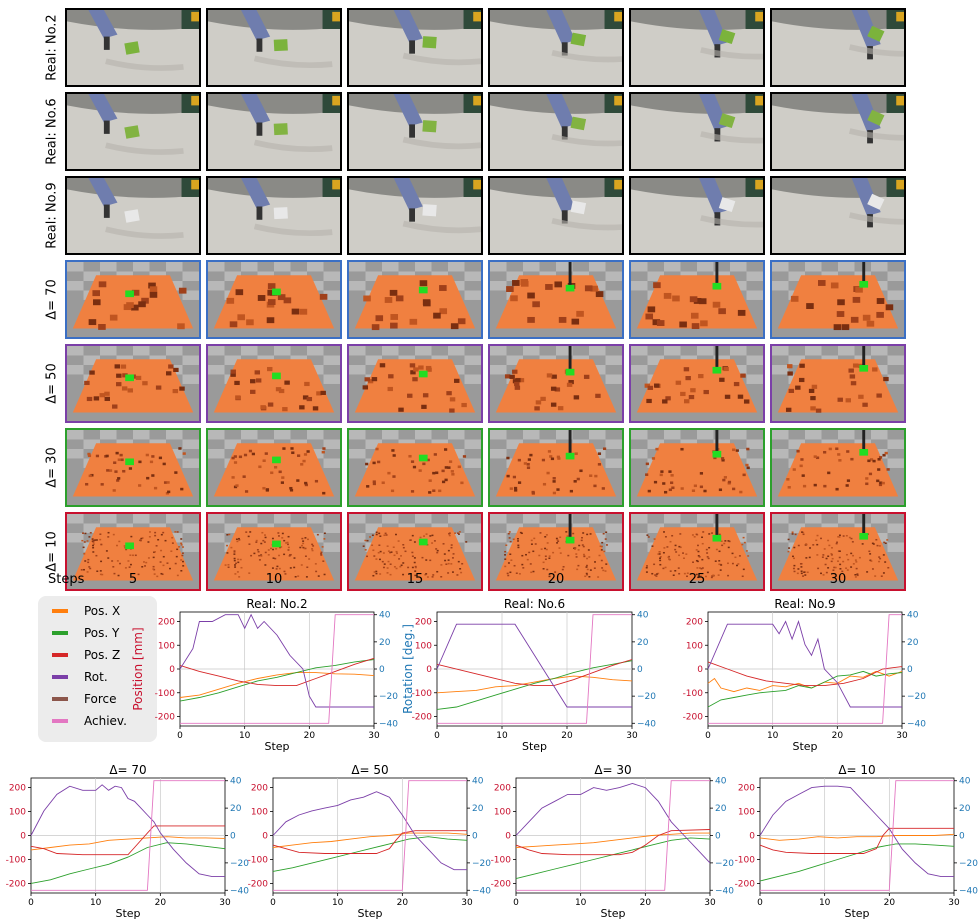 The width and height of the screenshot is (979, 922). Describe the element at coordinates (556, 579) in the screenshot. I see `step-label: 20` at that location.